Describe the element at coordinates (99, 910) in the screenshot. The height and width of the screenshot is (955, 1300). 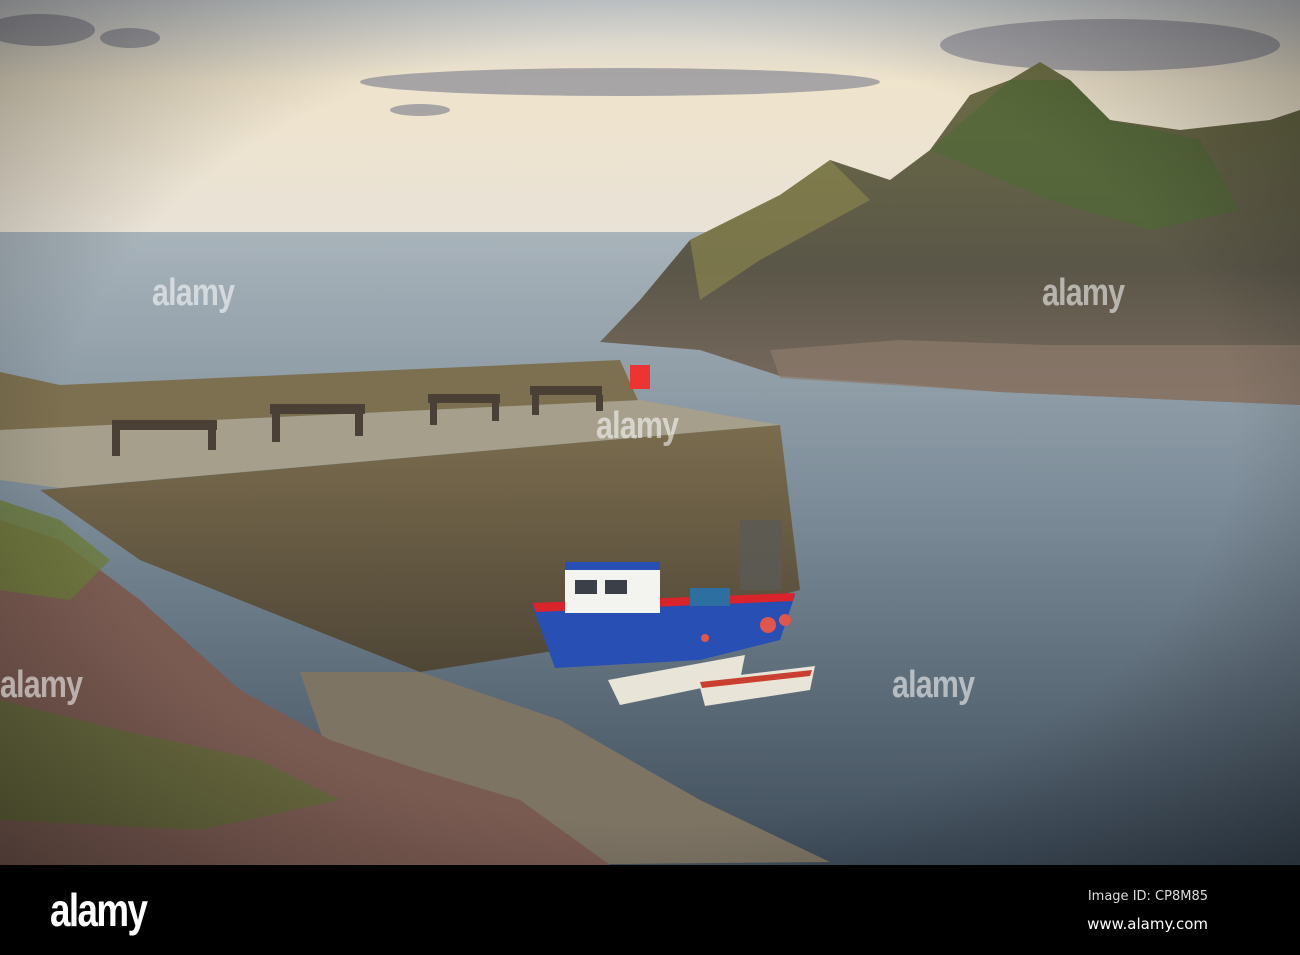
I see `alamy-logo: alamy` at that location.